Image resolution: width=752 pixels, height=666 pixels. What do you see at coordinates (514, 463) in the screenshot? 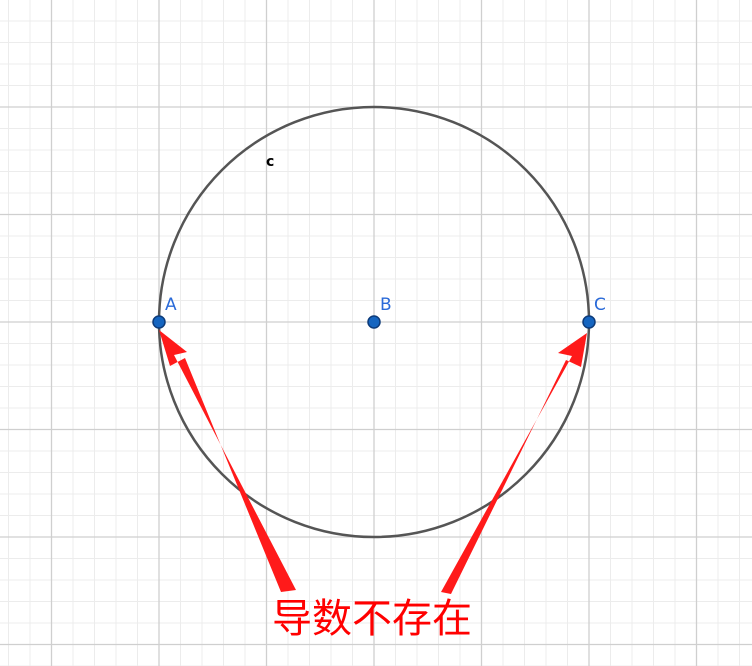
I see `arrow-to-c` at bounding box center [514, 463].